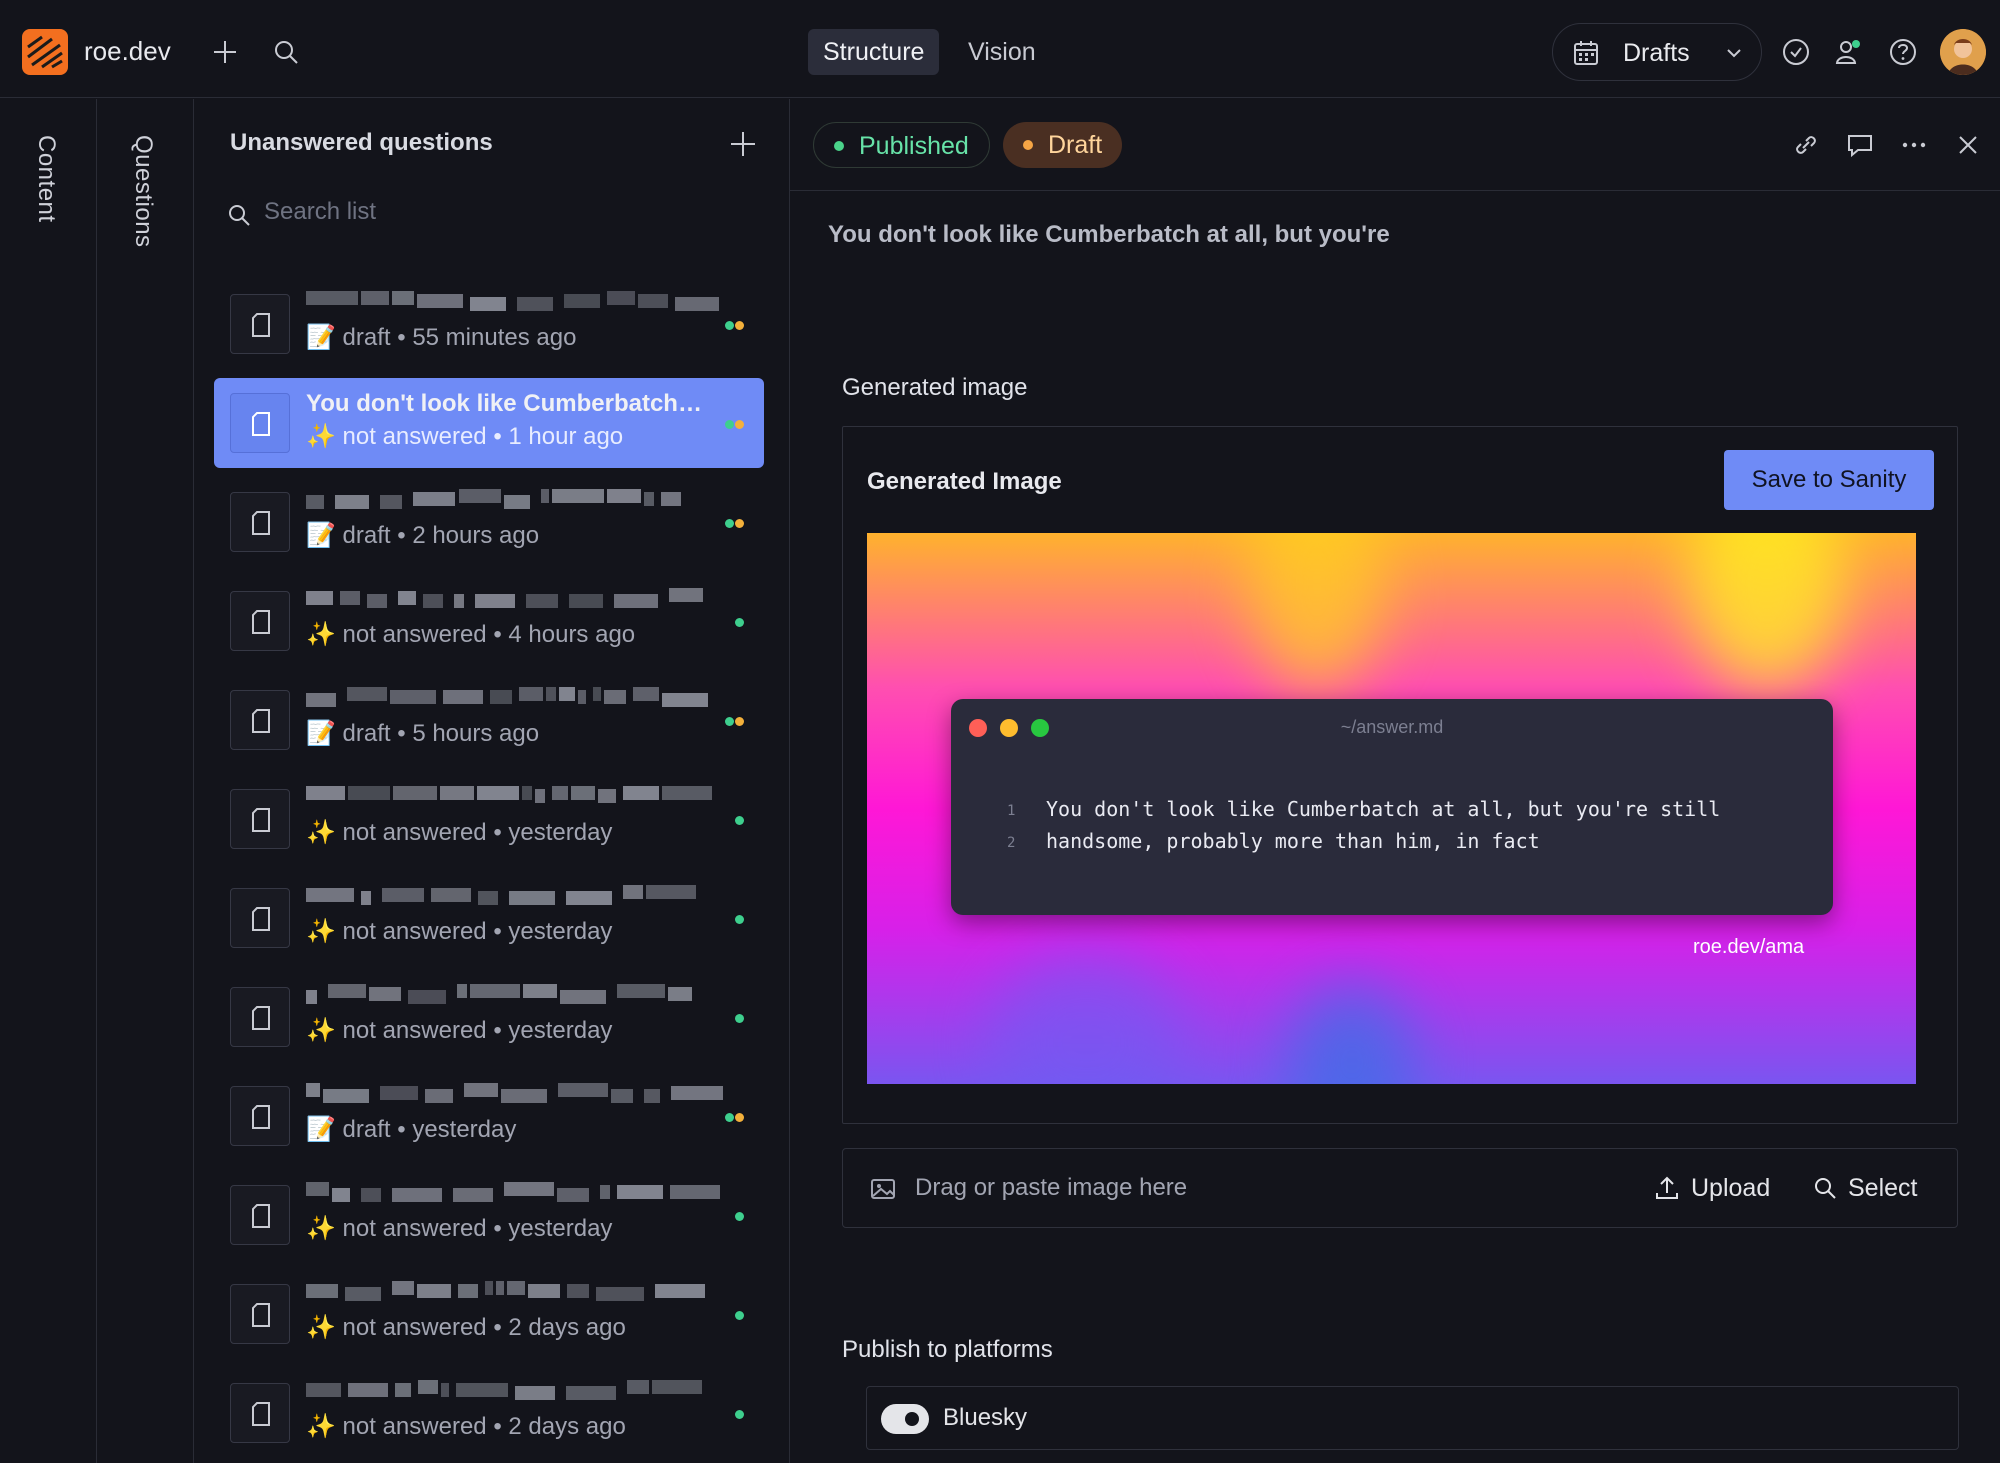 The image size is (2000, 1463). Describe the element at coordinates (1667, 1187) in the screenshot. I see `upload-icon` at that location.